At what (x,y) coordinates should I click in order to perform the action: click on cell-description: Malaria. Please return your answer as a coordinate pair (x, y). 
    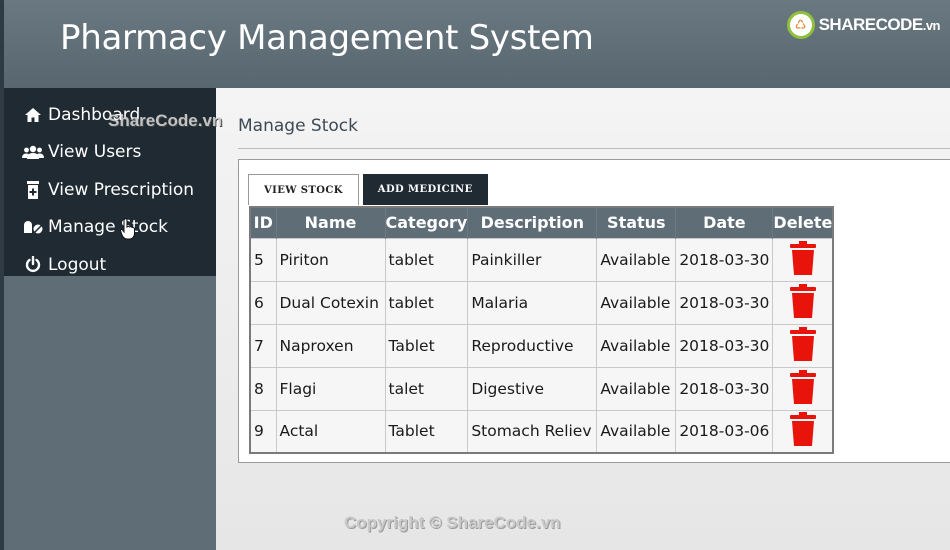
    Looking at the image, I should click on (532, 302).